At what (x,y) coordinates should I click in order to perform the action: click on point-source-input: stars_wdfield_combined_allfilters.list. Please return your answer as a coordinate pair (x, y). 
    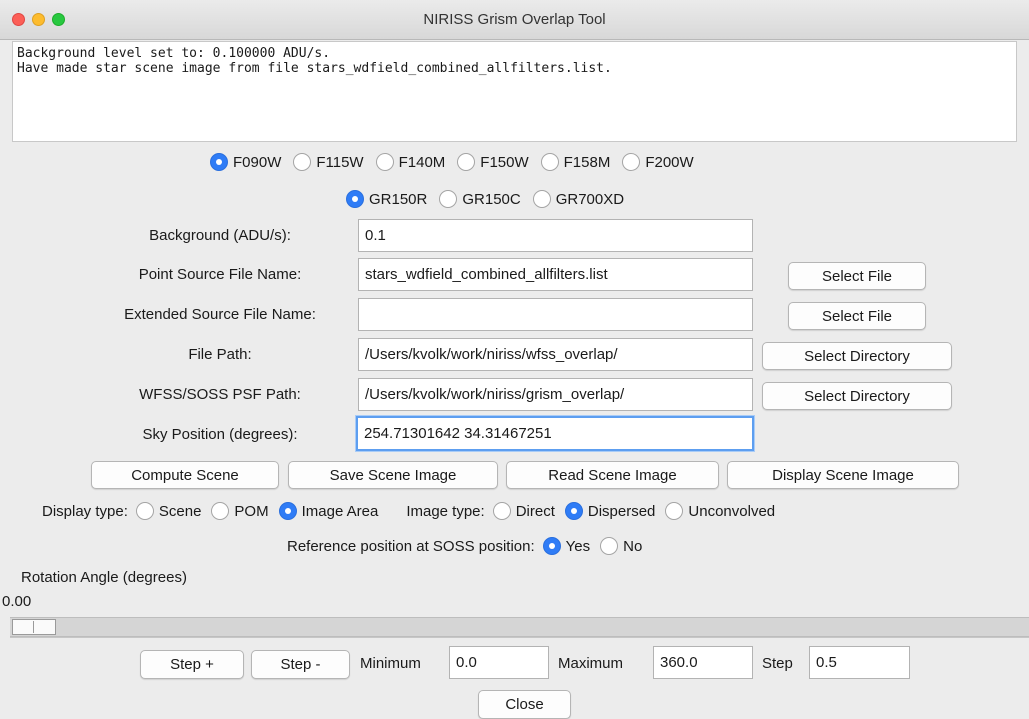
    Looking at the image, I should click on (555, 274).